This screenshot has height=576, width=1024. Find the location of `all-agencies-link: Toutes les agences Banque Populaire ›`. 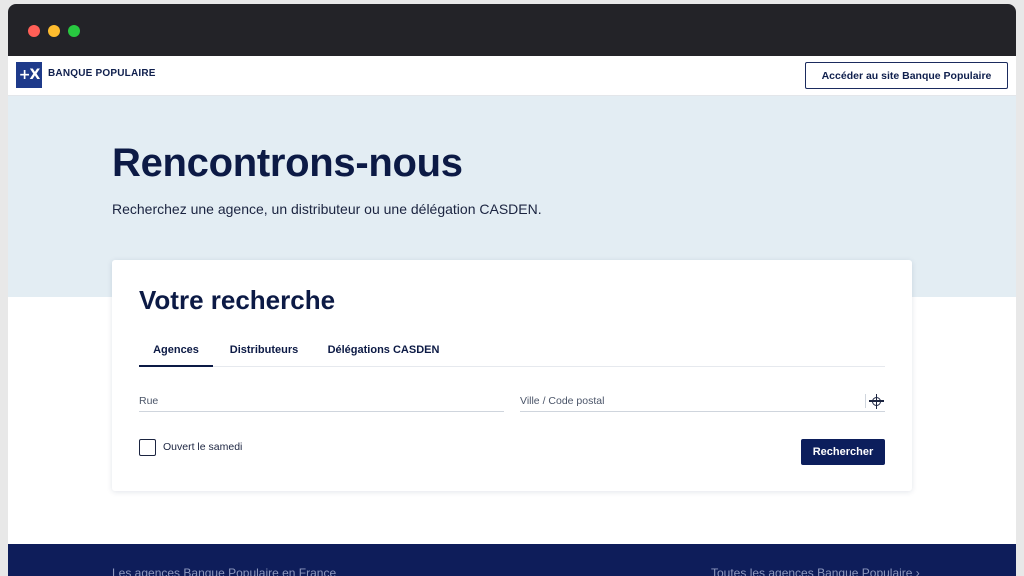

all-agencies-link: Toutes les agences Banque Populaire › is located at coordinates (815, 571).